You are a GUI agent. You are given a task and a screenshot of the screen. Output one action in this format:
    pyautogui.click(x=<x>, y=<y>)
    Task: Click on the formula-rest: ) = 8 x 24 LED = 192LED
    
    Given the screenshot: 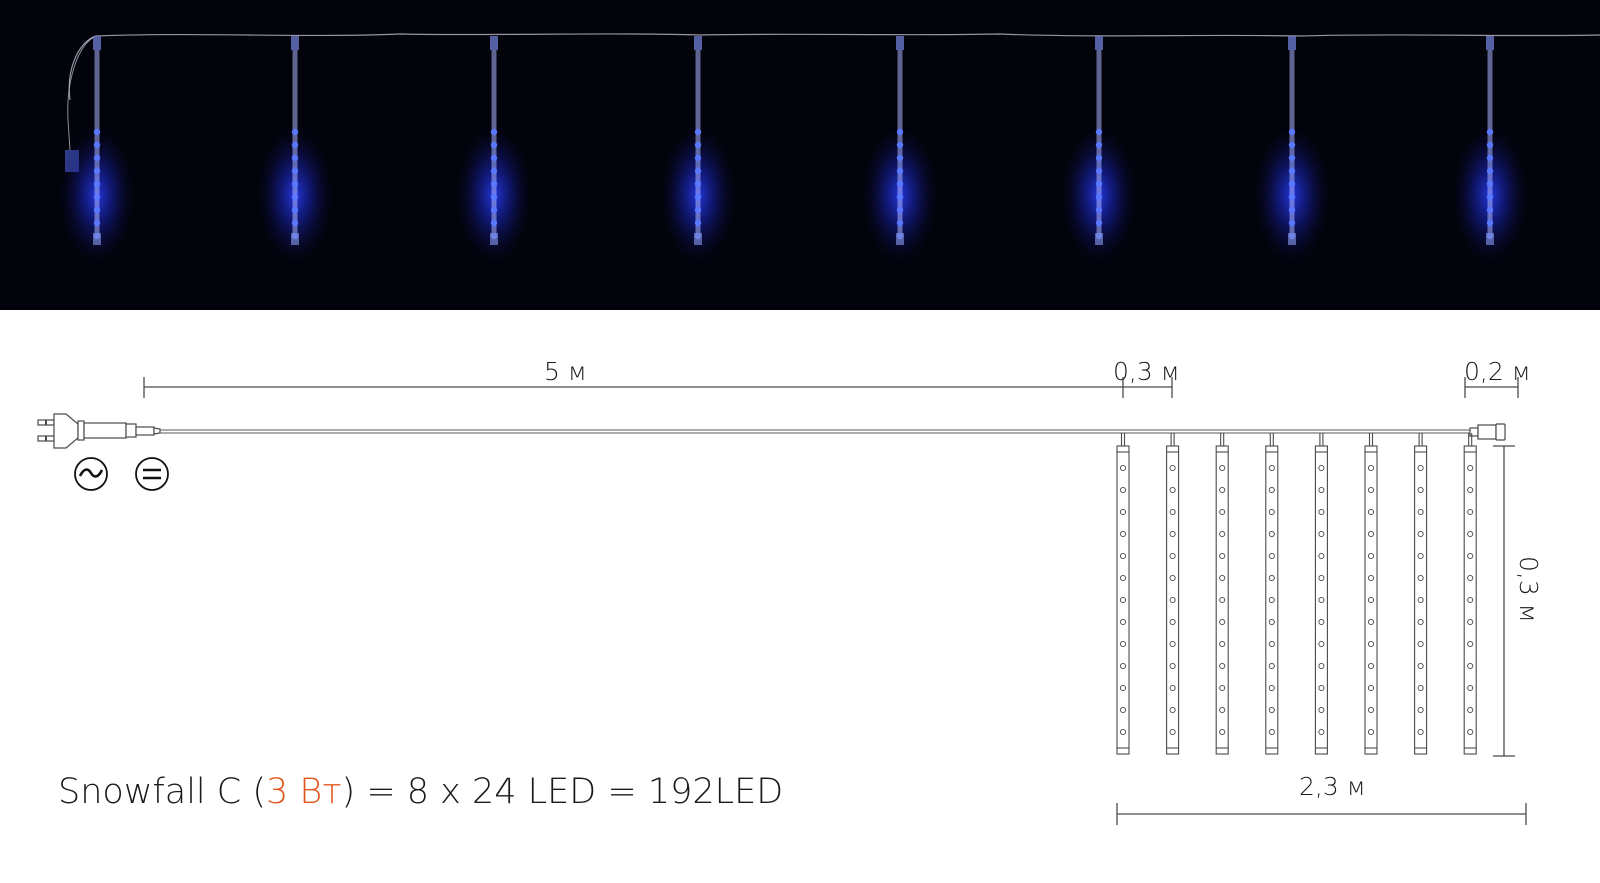 What is the action you would take?
    pyautogui.click(x=562, y=792)
    